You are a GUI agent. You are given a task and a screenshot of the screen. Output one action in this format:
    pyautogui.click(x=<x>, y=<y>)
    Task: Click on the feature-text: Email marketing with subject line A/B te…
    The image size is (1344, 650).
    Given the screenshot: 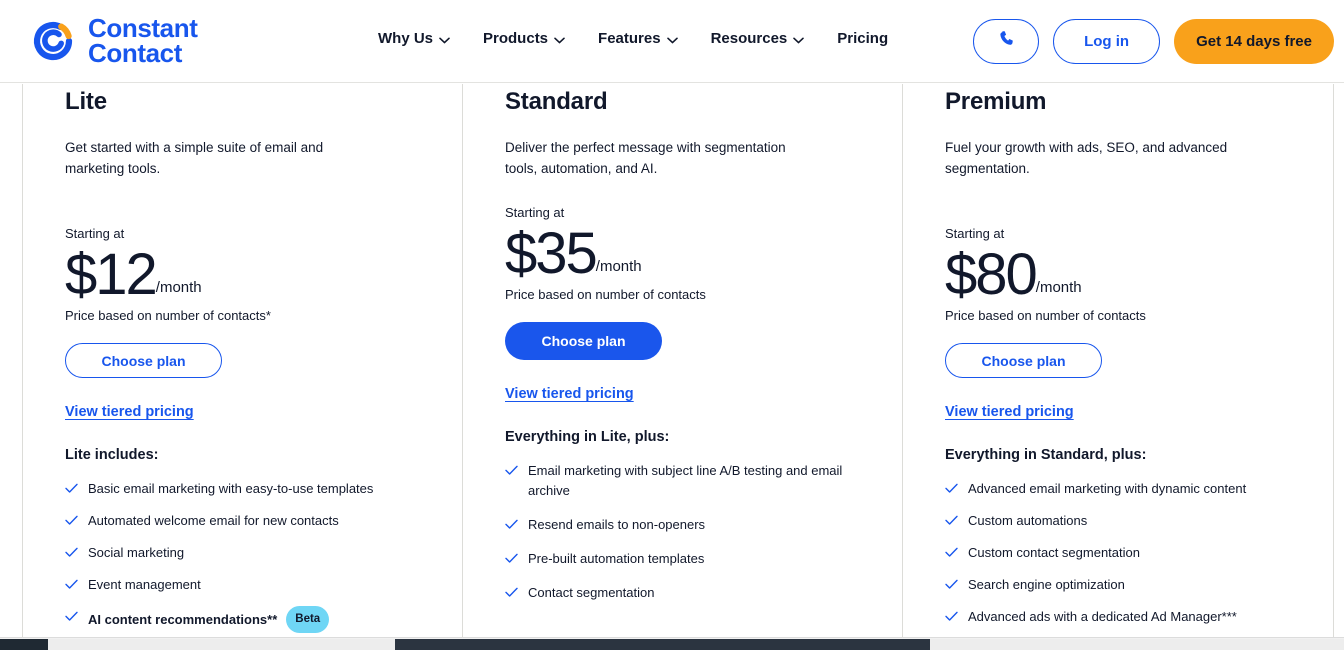 What is the action you would take?
    pyautogui.click(x=688, y=481)
    